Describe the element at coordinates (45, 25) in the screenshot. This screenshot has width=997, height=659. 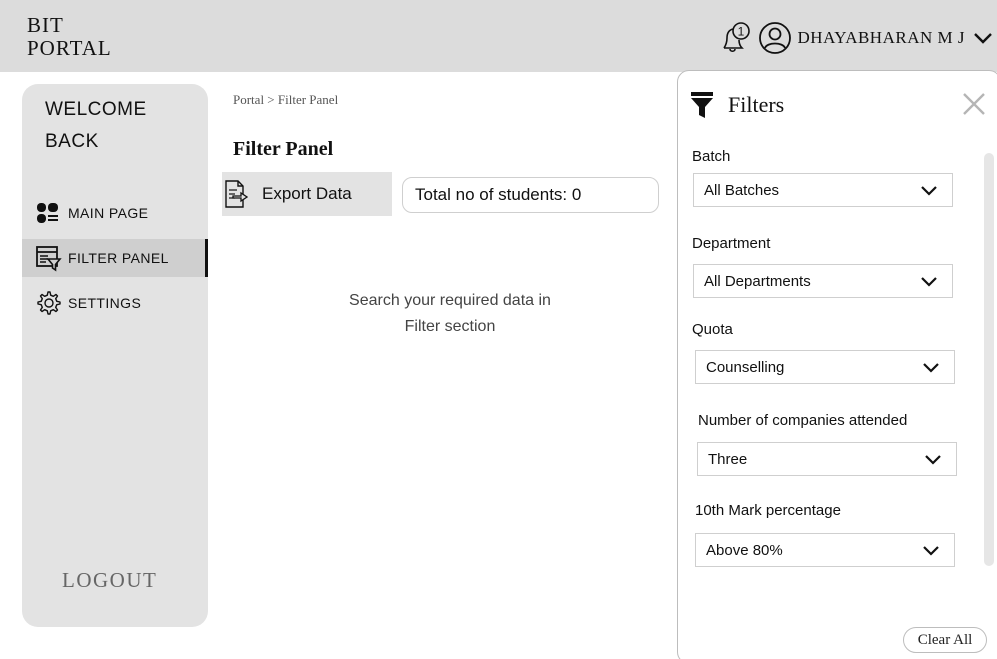
I see `brand-line-1: BIT` at that location.